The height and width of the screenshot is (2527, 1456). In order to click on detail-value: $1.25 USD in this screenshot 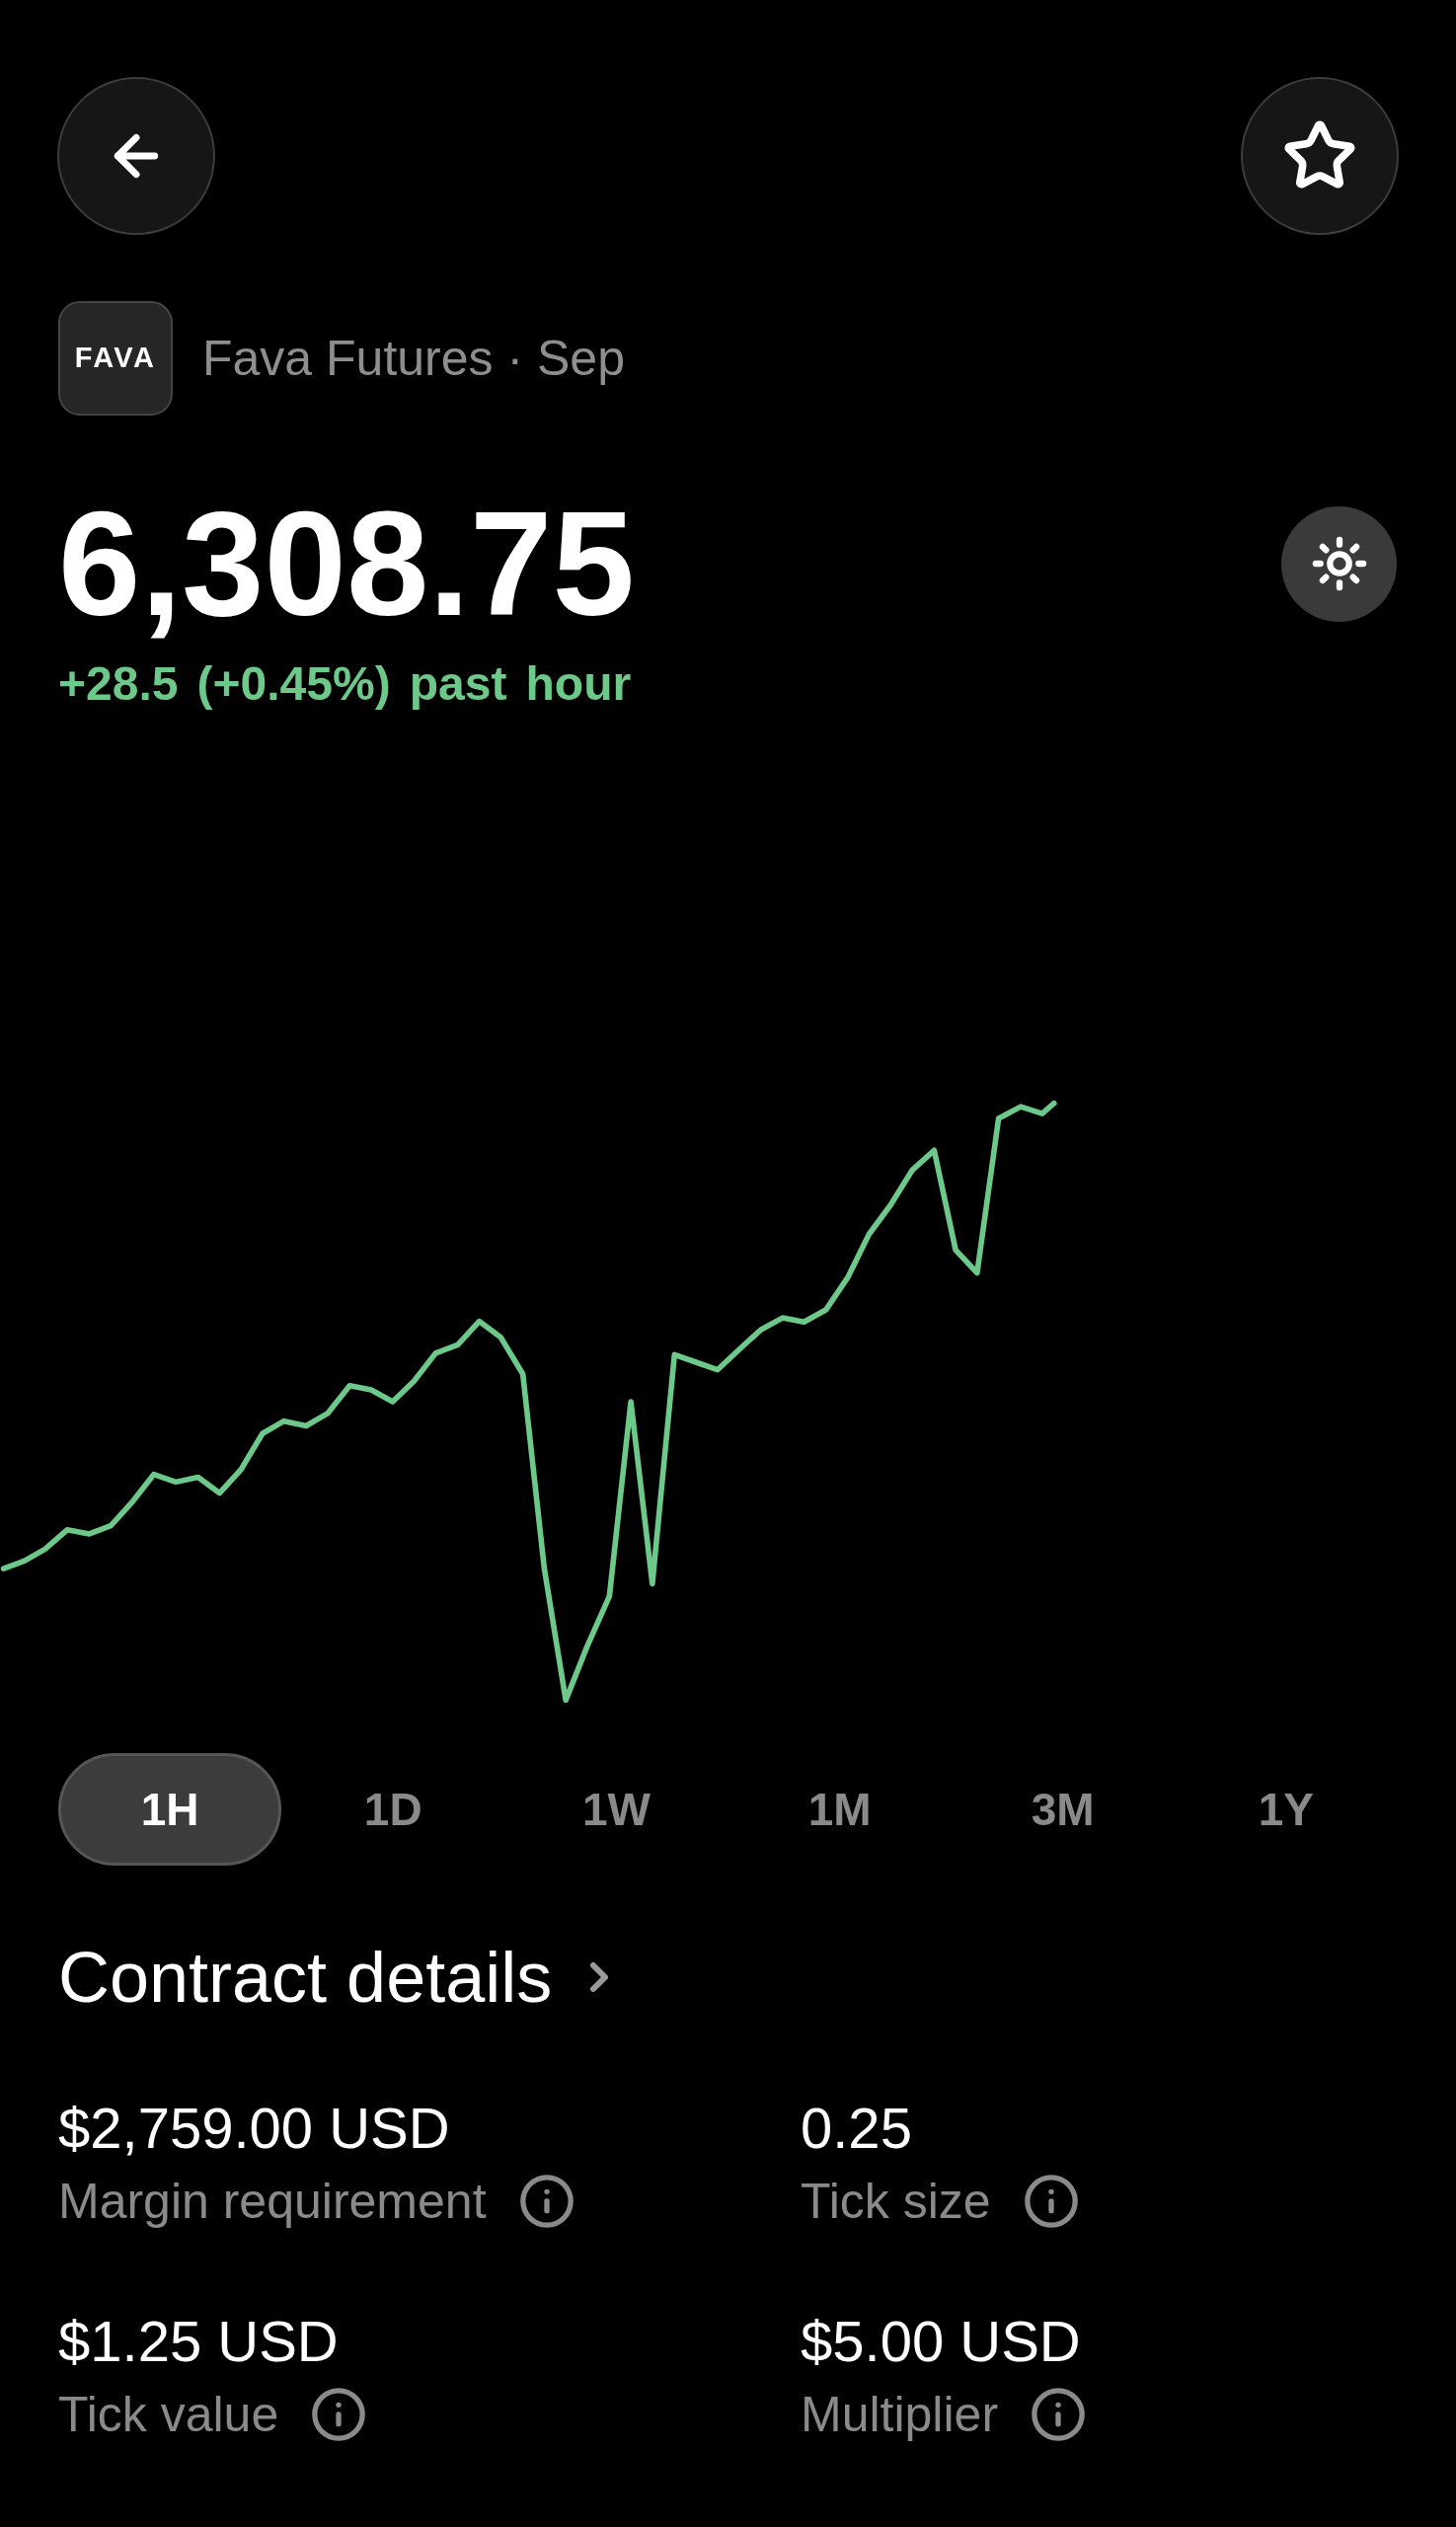, I will do `click(199, 2341)`.